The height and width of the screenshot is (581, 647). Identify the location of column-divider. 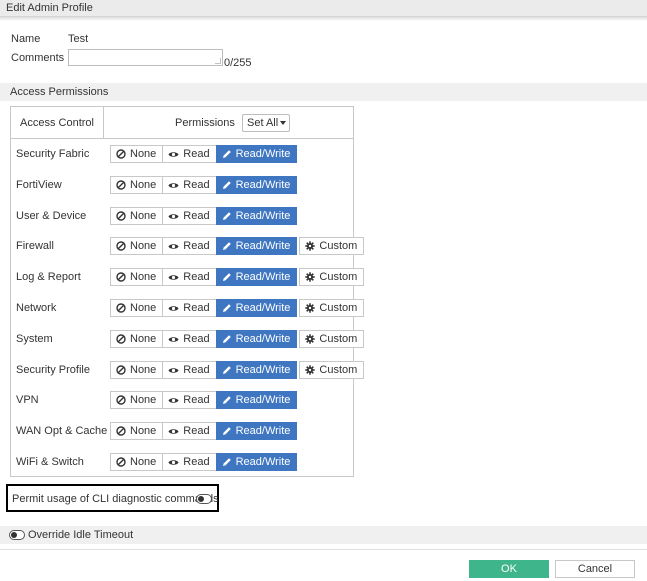
(103, 123).